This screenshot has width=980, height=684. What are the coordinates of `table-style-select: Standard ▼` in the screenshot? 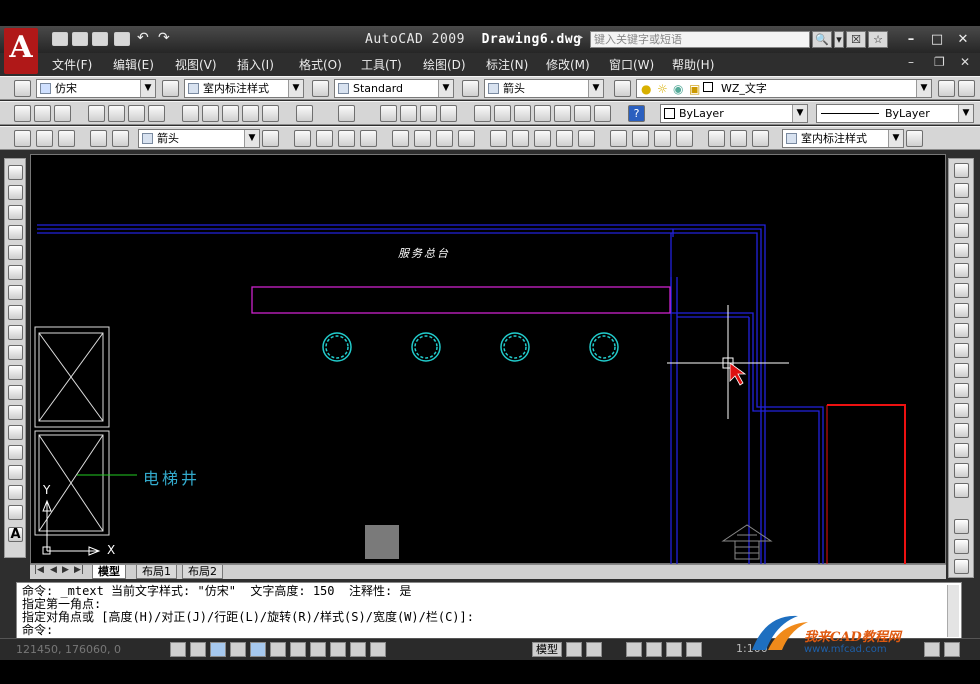 It's located at (394, 88).